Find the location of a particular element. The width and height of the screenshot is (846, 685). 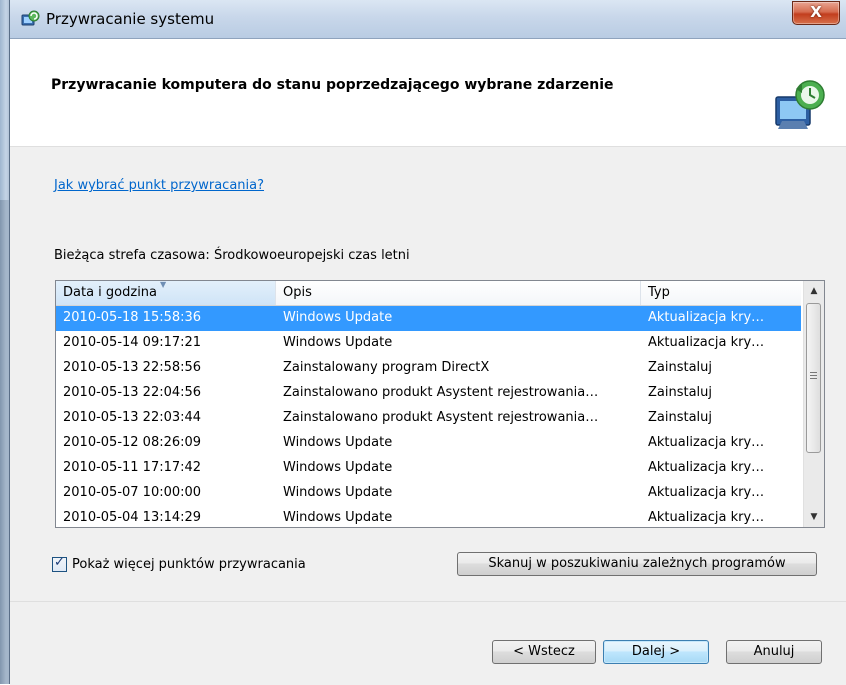

row-date: 2010-05-12 08:26:09 is located at coordinates (132, 442).